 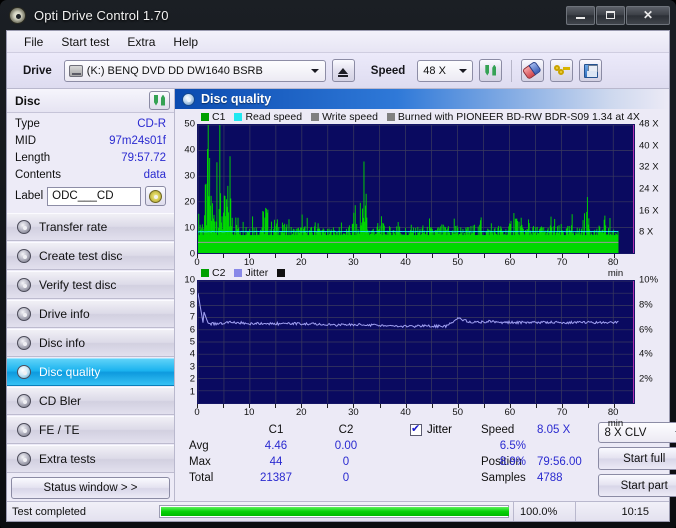 I want to click on main-header: Disc quality, so click(x=422, y=99).